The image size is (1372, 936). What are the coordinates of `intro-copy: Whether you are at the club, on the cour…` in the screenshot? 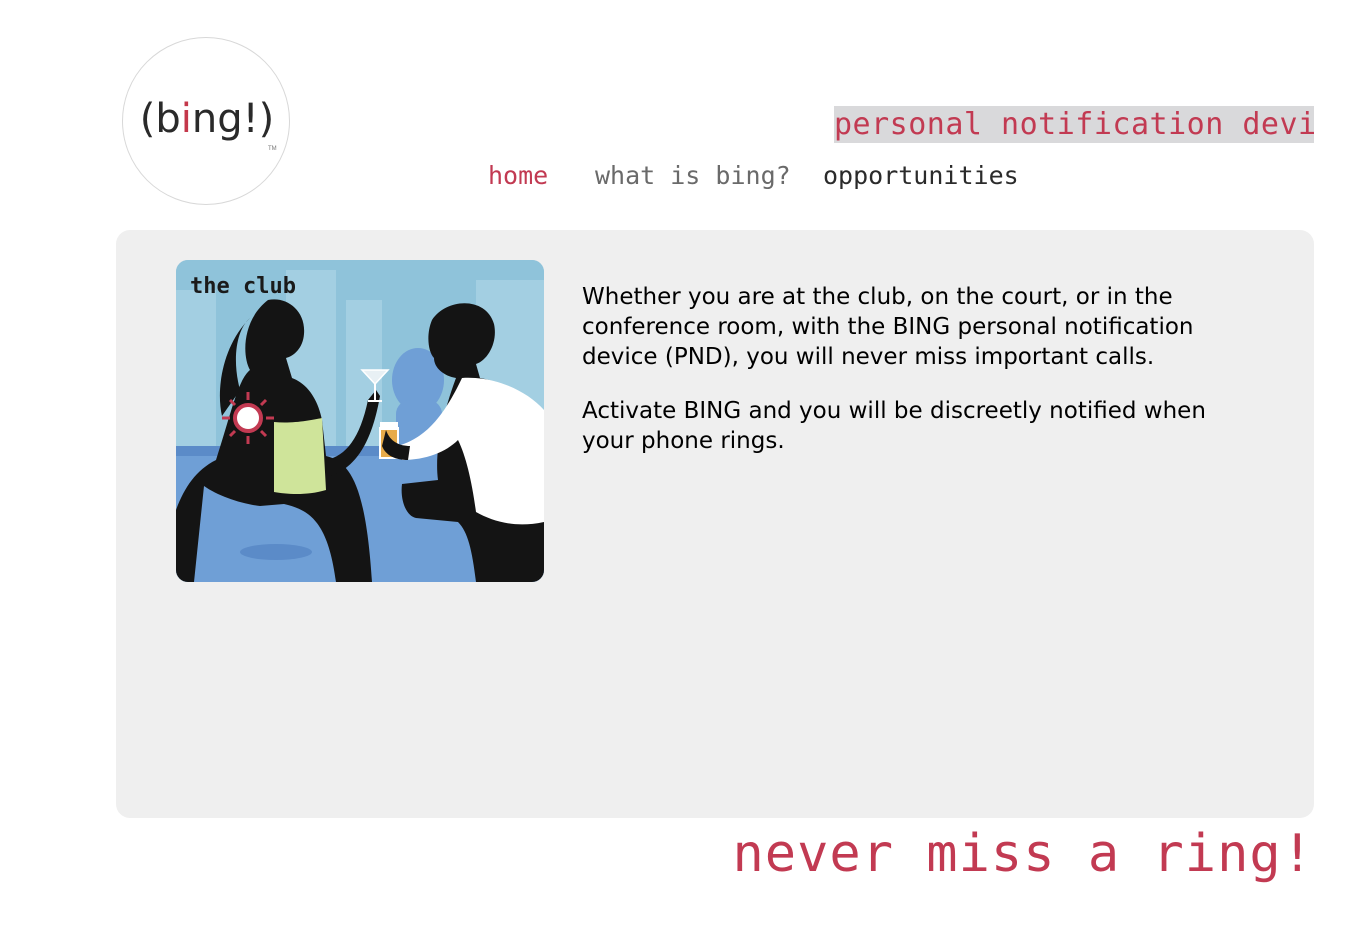 It's located at (922, 381).